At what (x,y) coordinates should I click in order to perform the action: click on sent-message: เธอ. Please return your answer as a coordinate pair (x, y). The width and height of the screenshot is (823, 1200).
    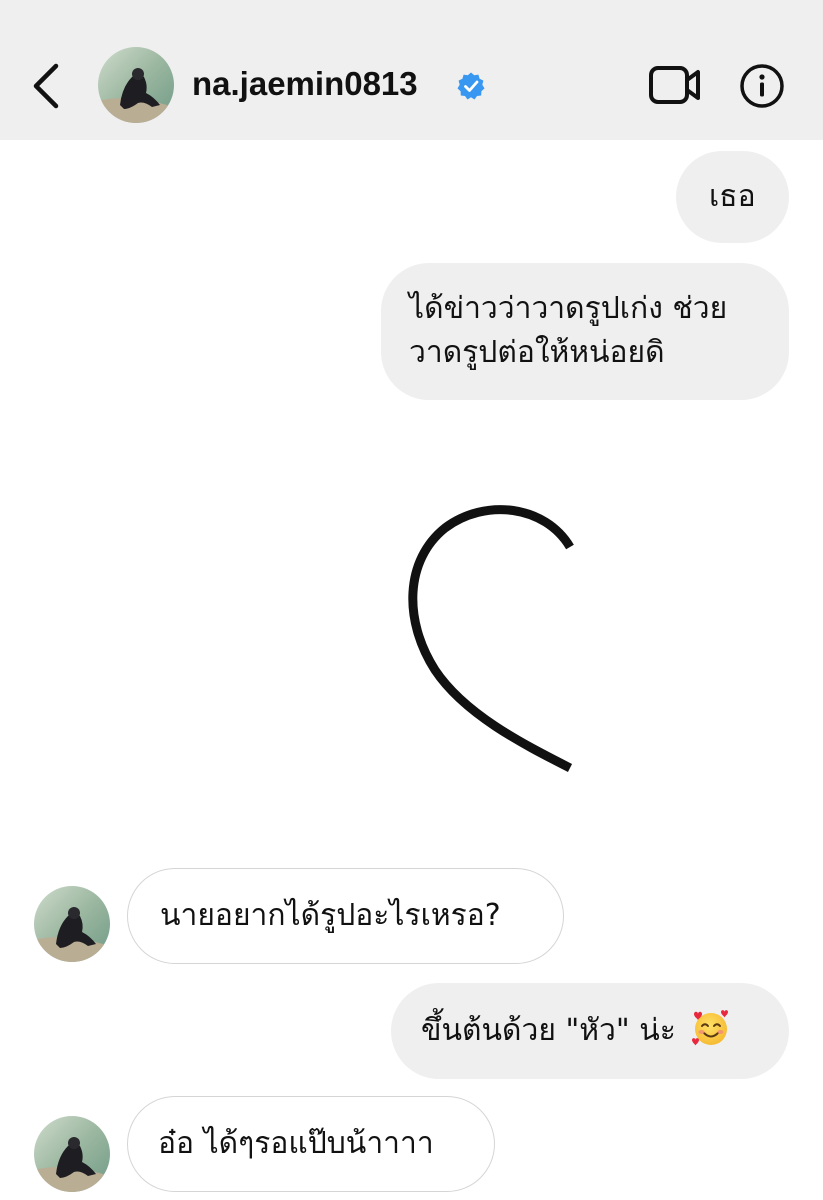
    Looking at the image, I should click on (732, 197).